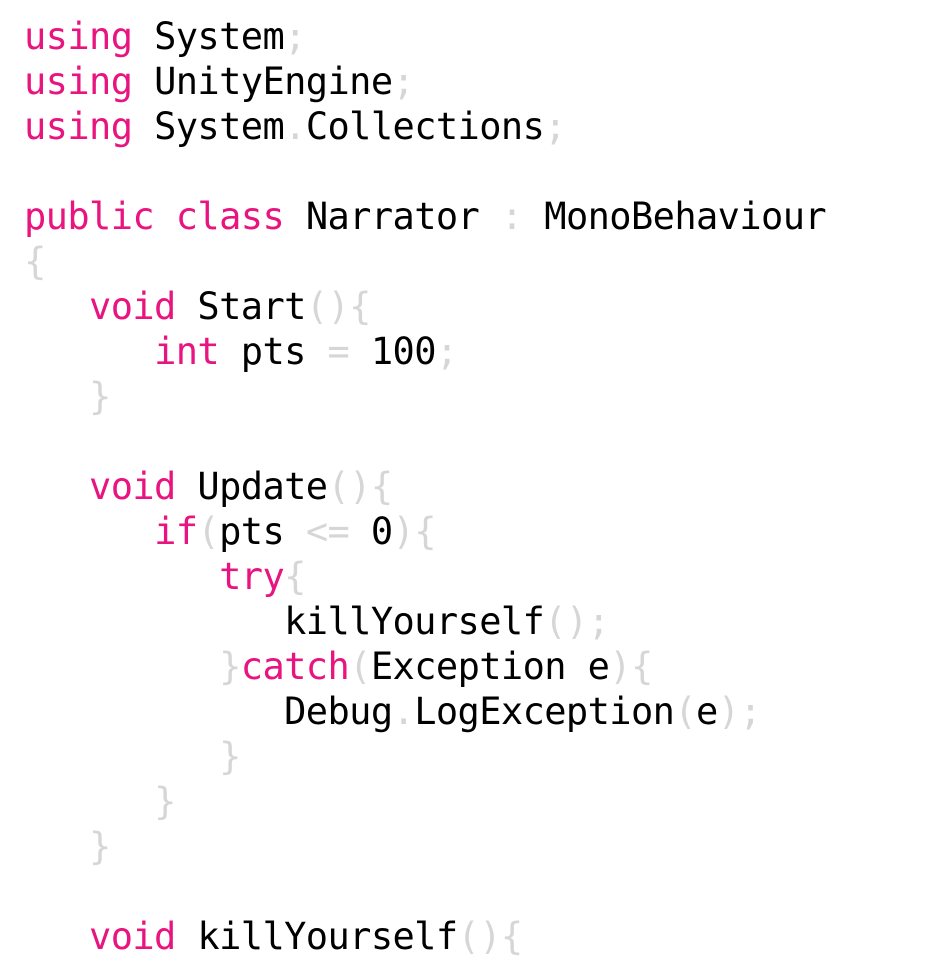 Image resolution: width=932 pixels, height=980 pixels. What do you see at coordinates (176, 531) in the screenshot?
I see `keyword-token: if` at bounding box center [176, 531].